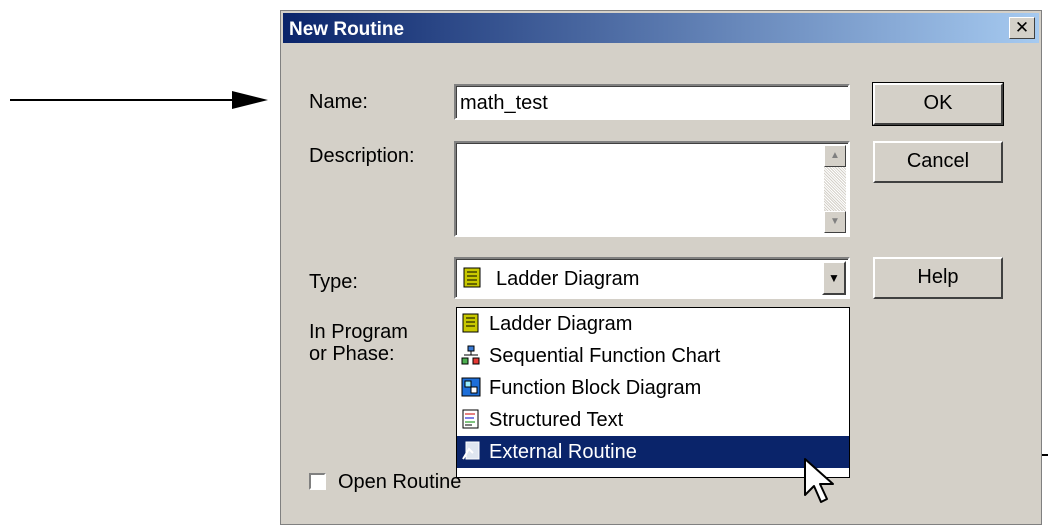 This screenshot has height=527, width=1049. I want to click on option-label: Sequential Function Chart, so click(605, 356).